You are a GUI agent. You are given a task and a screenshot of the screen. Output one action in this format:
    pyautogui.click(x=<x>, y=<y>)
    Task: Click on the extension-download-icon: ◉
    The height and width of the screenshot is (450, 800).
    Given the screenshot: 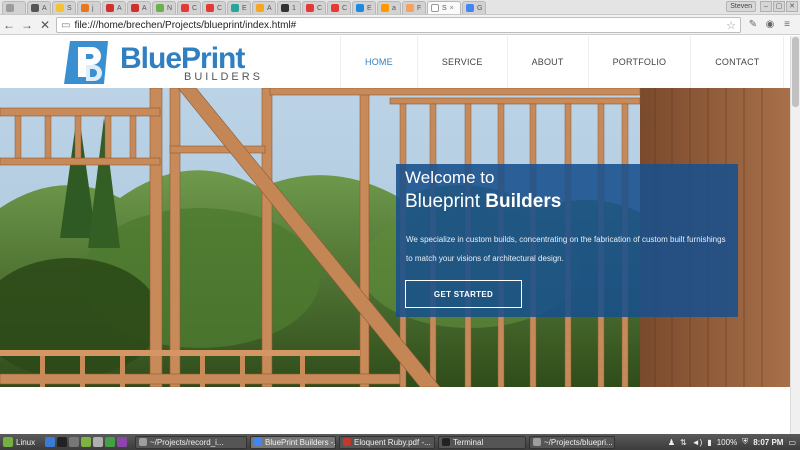 What is the action you would take?
    pyautogui.click(x=770, y=25)
    